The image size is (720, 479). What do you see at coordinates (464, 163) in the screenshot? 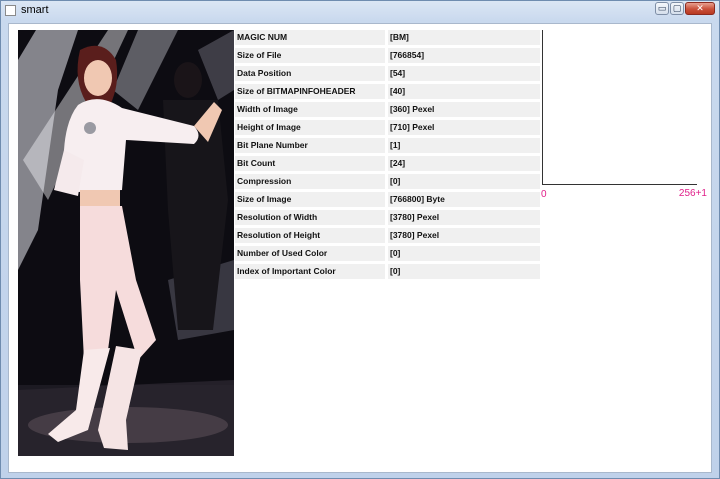
I see `info-value: [24]` at bounding box center [464, 163].